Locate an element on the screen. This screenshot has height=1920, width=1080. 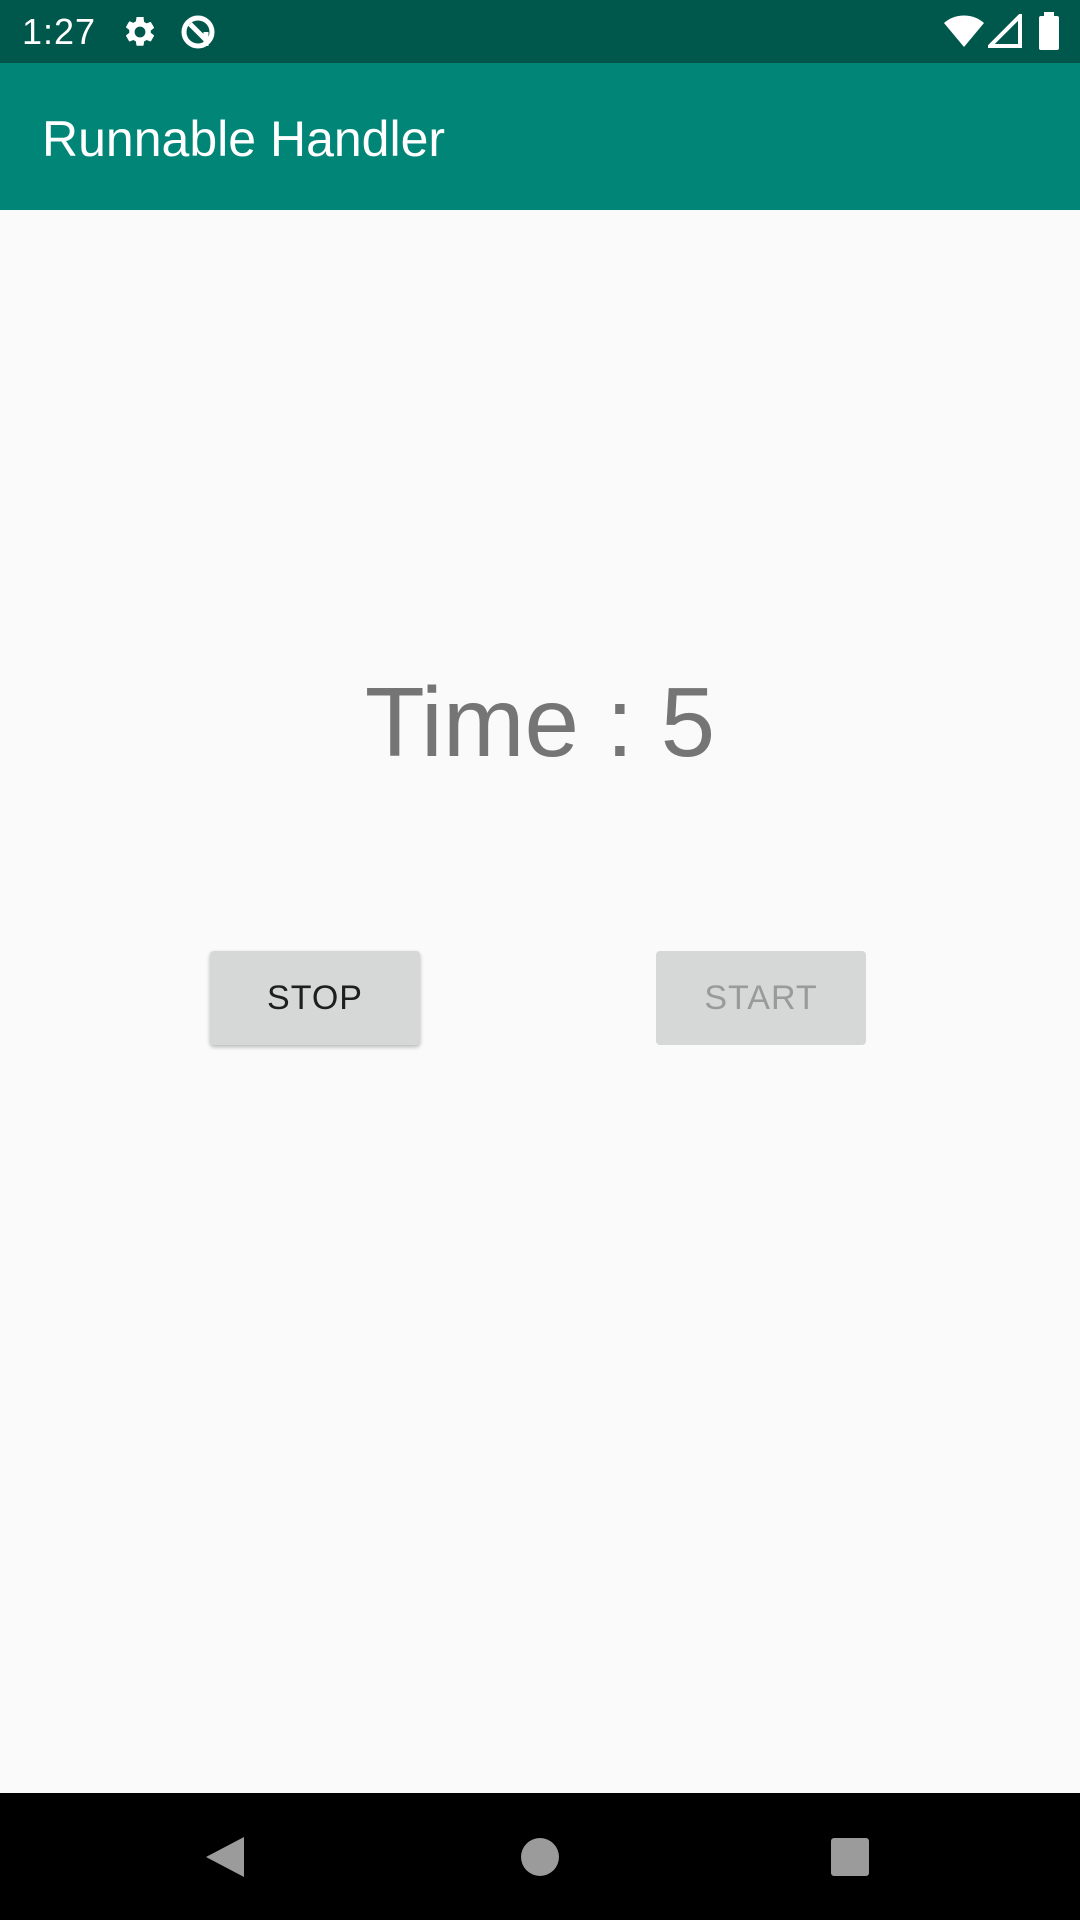
stop-button: STOP is located at coordinates (315, 998).